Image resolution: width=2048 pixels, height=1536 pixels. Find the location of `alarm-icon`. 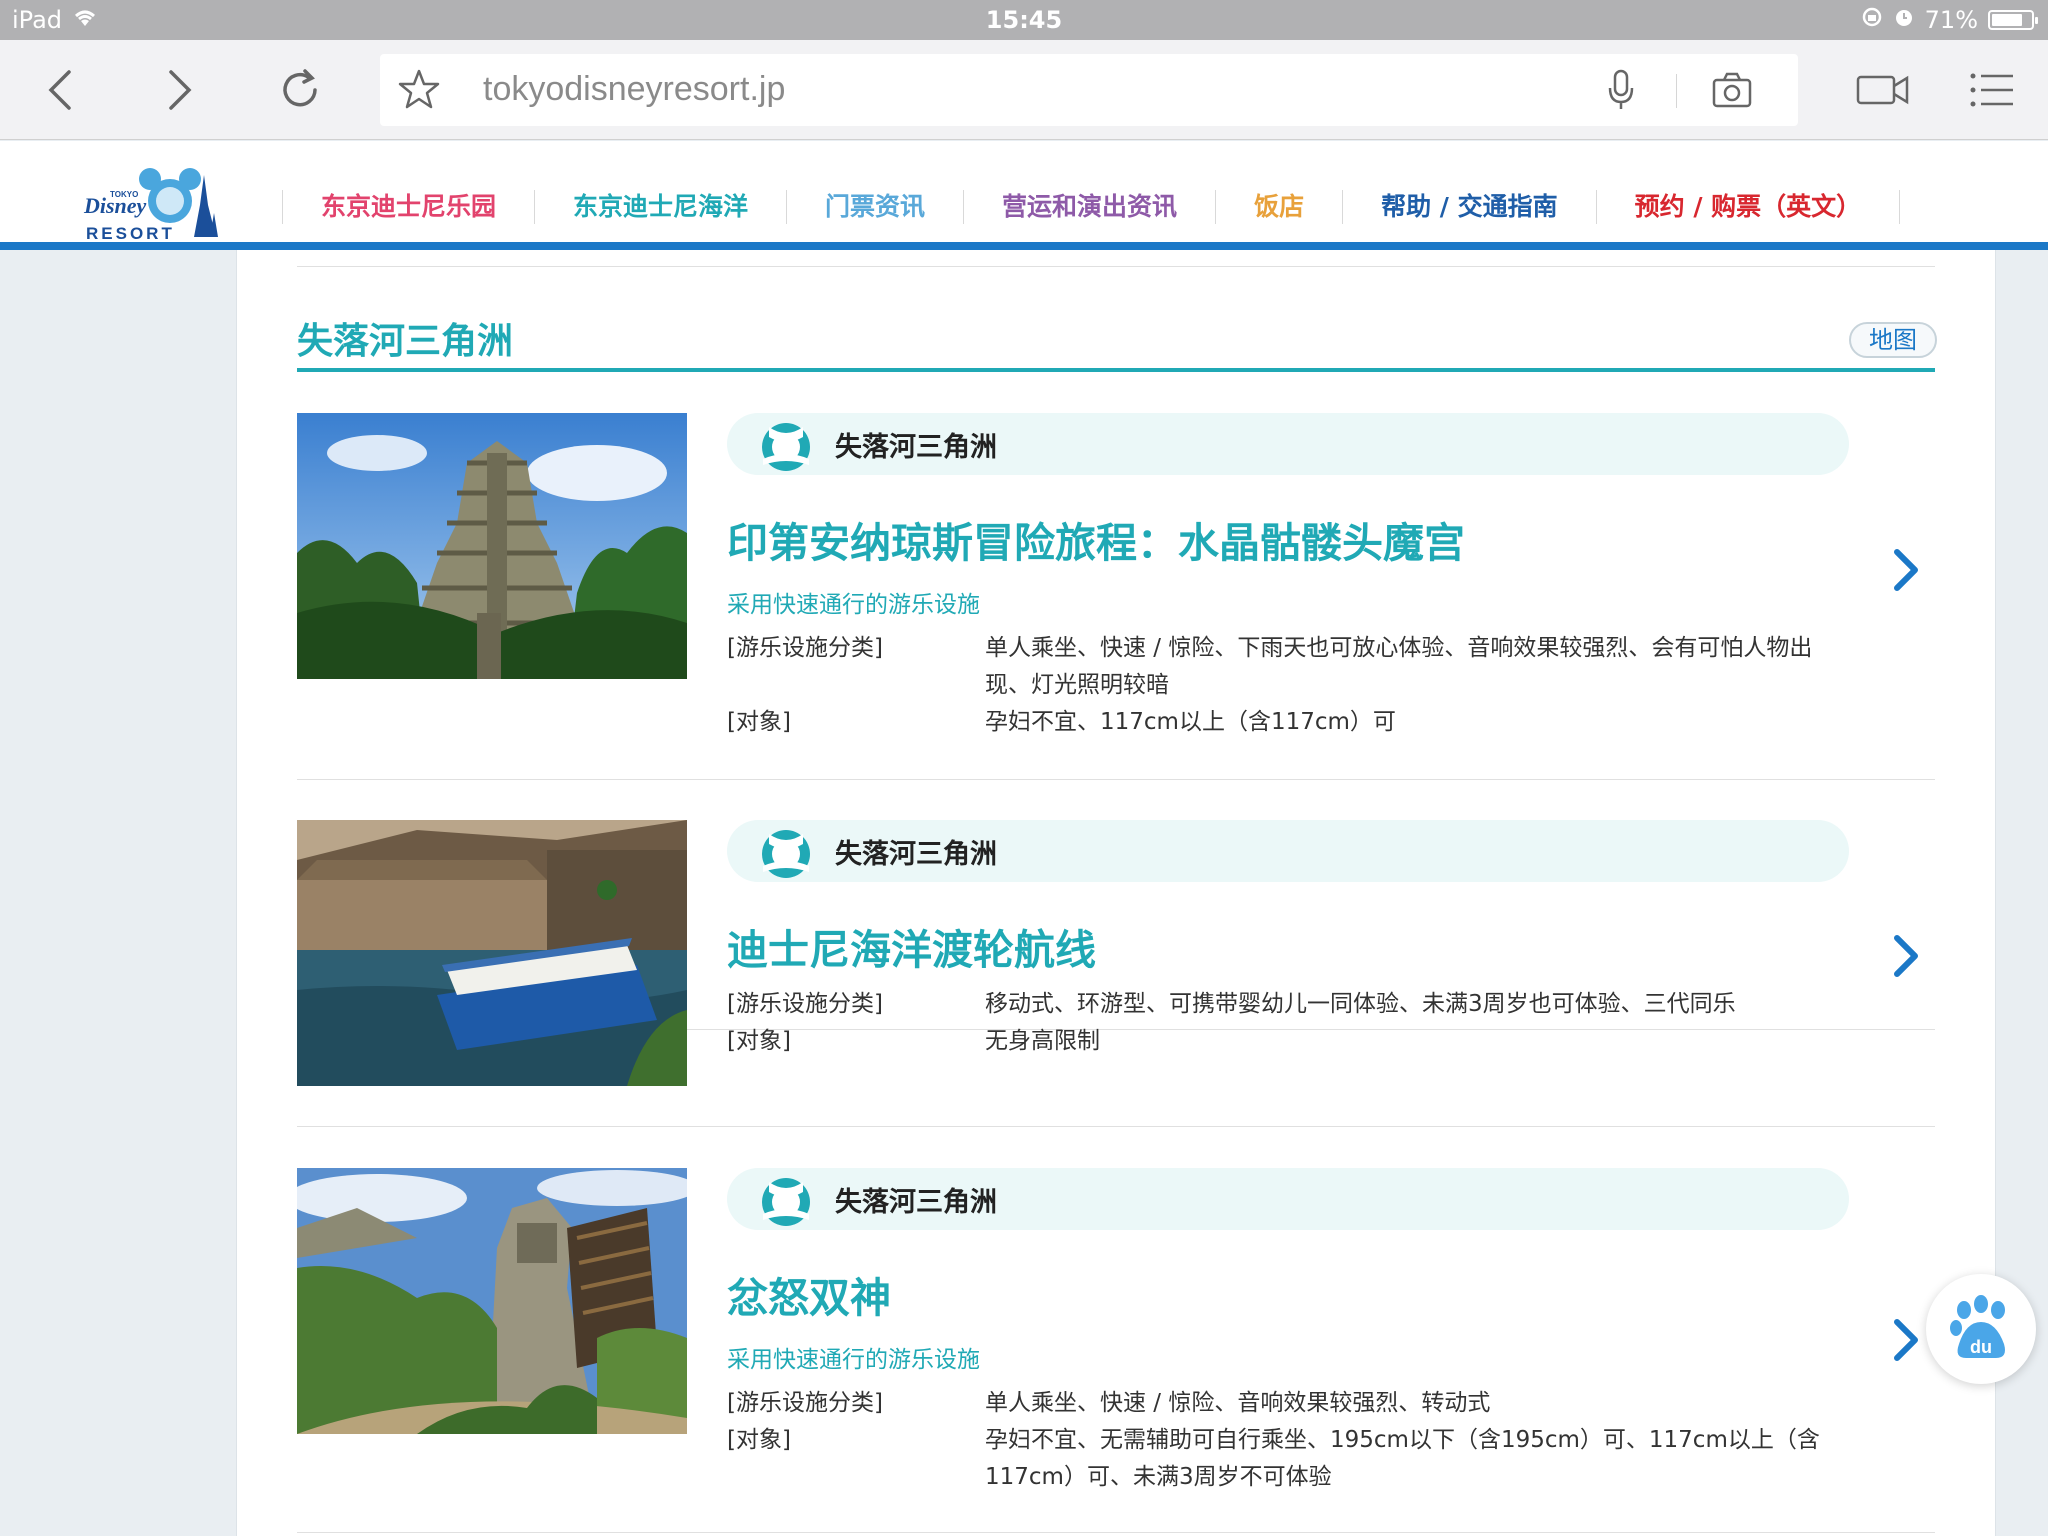

alarm-icon is located at coordinates (1904, 20).